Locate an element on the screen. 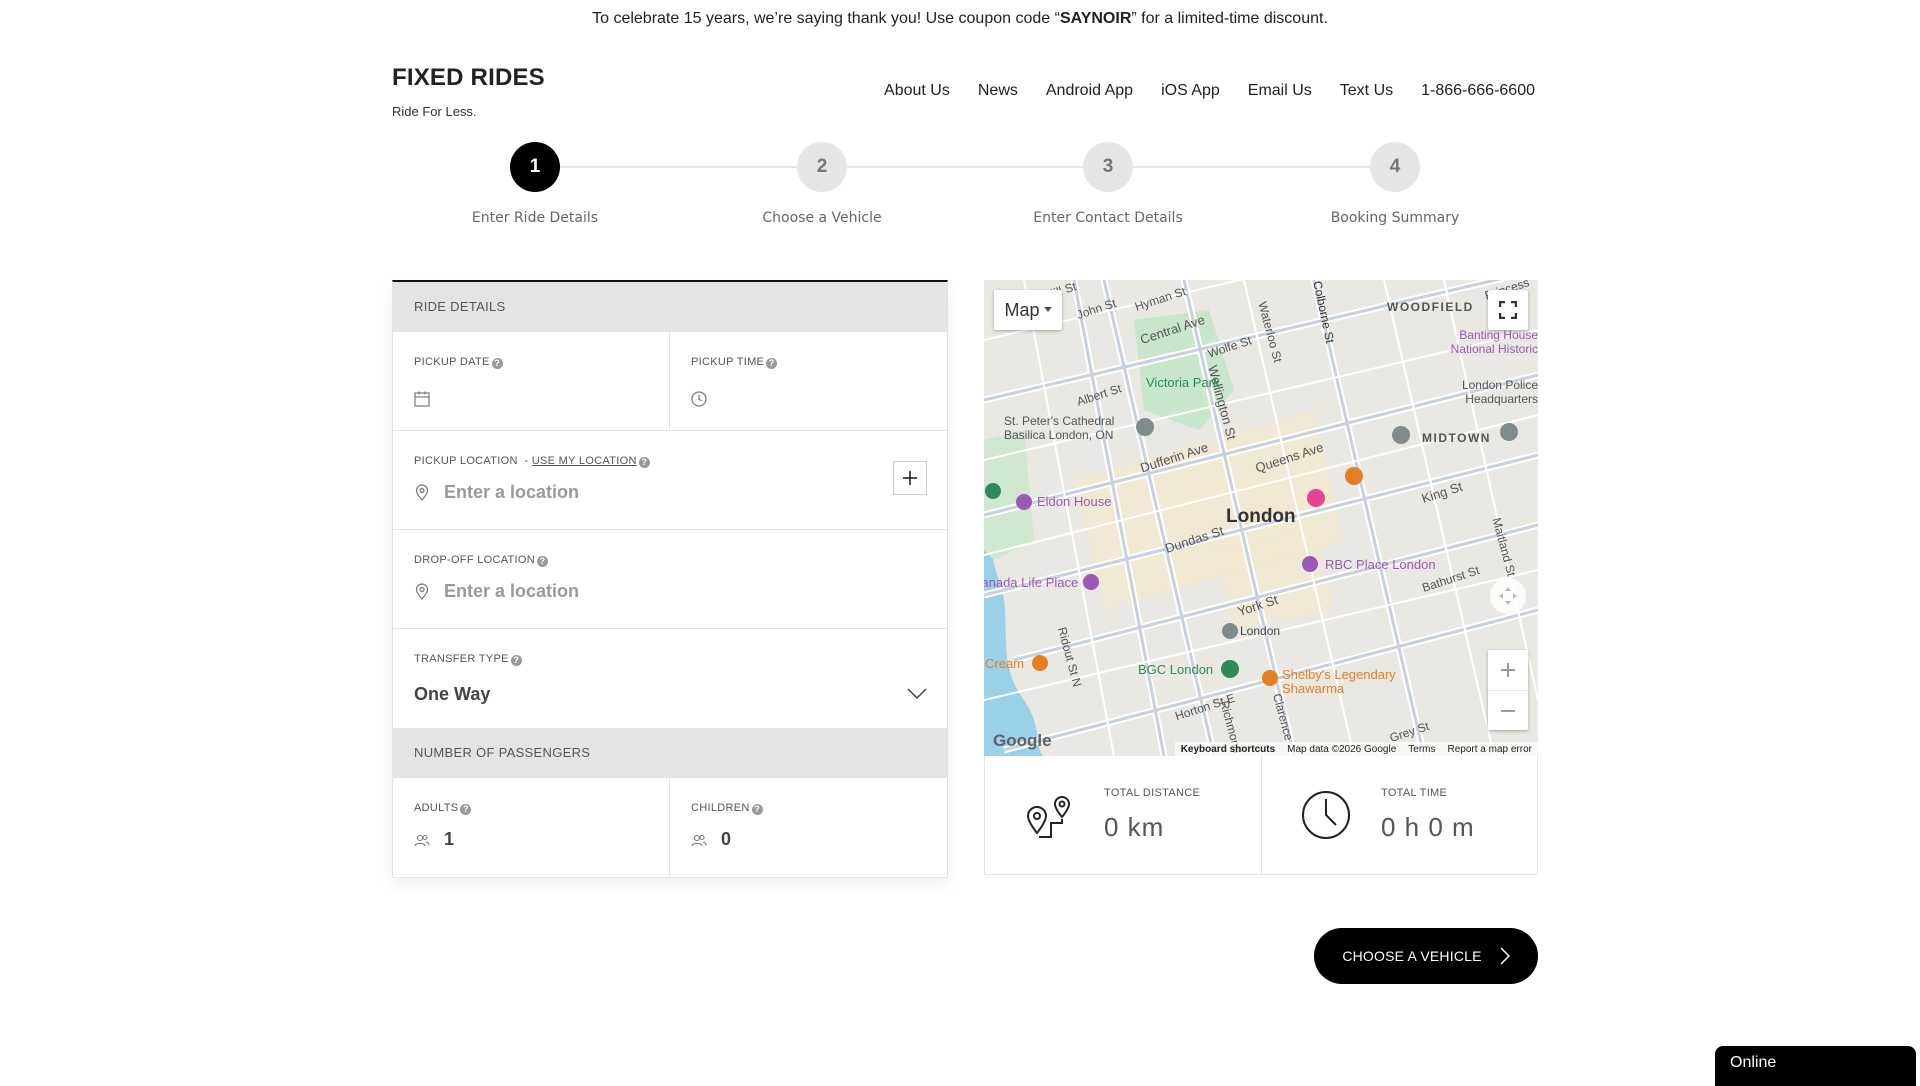 This screenshot has width=1920, height=1086. pickup-location-label: PICKUP LOCATION - USE MY LOCATION? is located at coordinates (532, 461).